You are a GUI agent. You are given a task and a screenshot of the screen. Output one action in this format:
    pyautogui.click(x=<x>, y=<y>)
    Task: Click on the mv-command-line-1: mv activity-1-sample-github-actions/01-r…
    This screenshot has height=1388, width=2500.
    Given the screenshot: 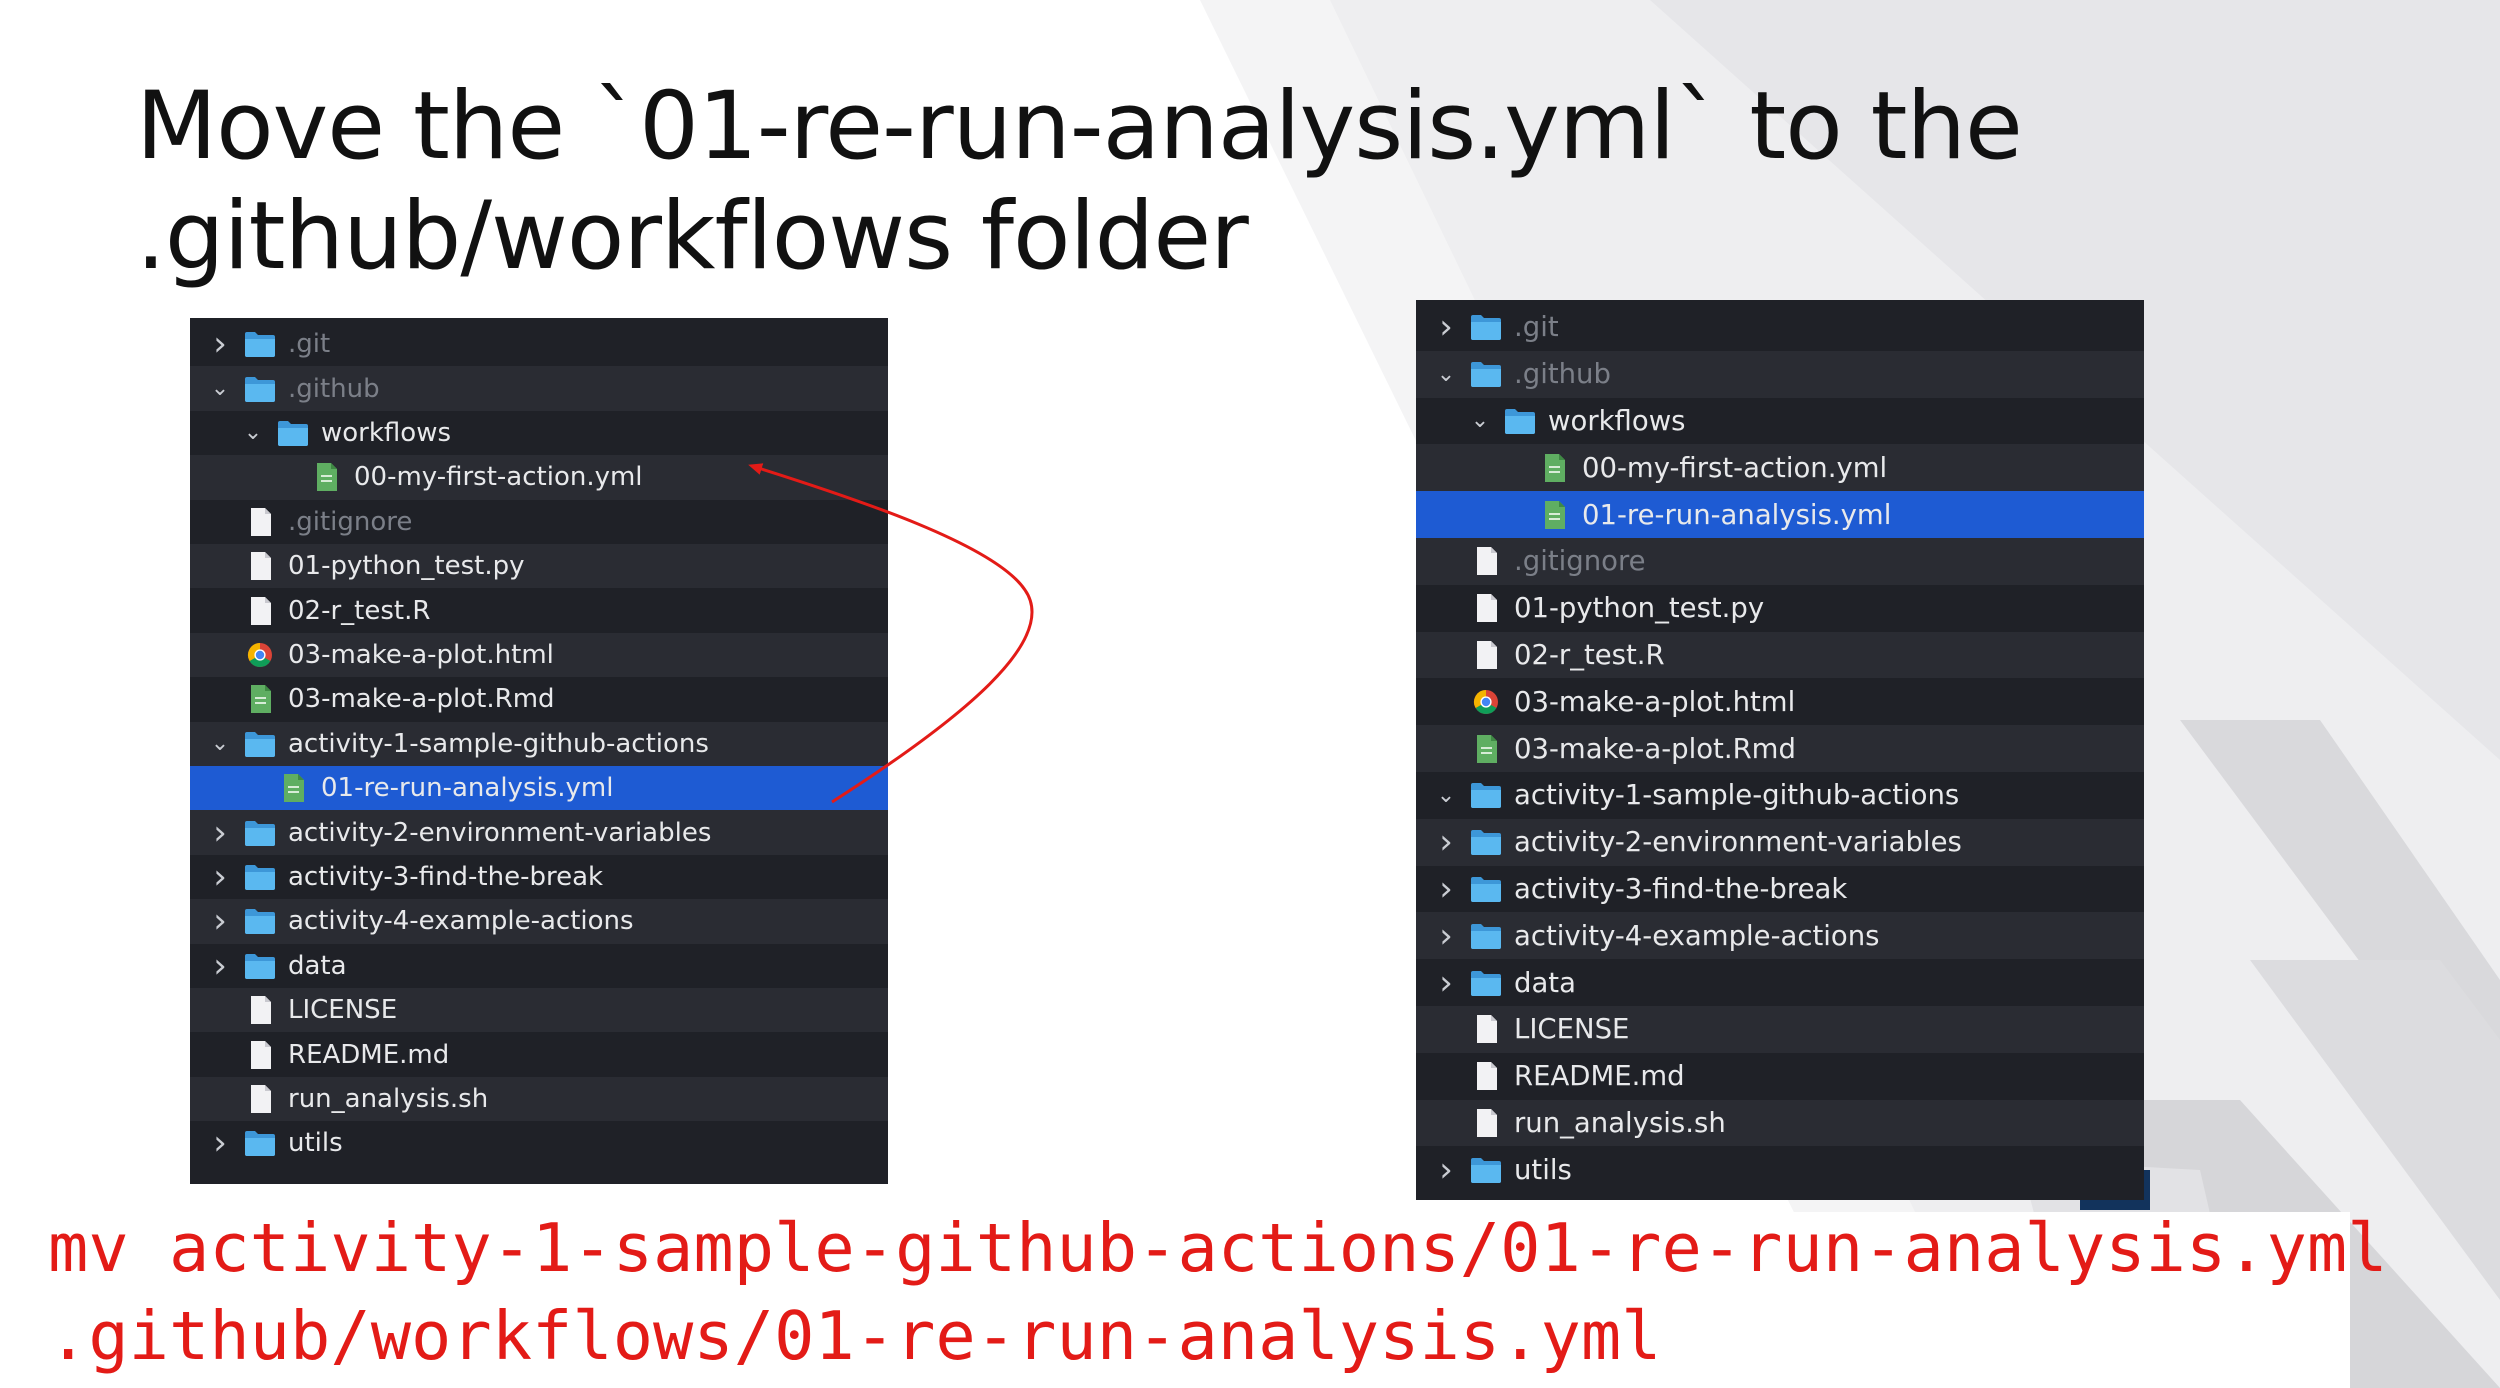 What is the action you would take?
    pyautogui.click(x=1218, y=1248)
    